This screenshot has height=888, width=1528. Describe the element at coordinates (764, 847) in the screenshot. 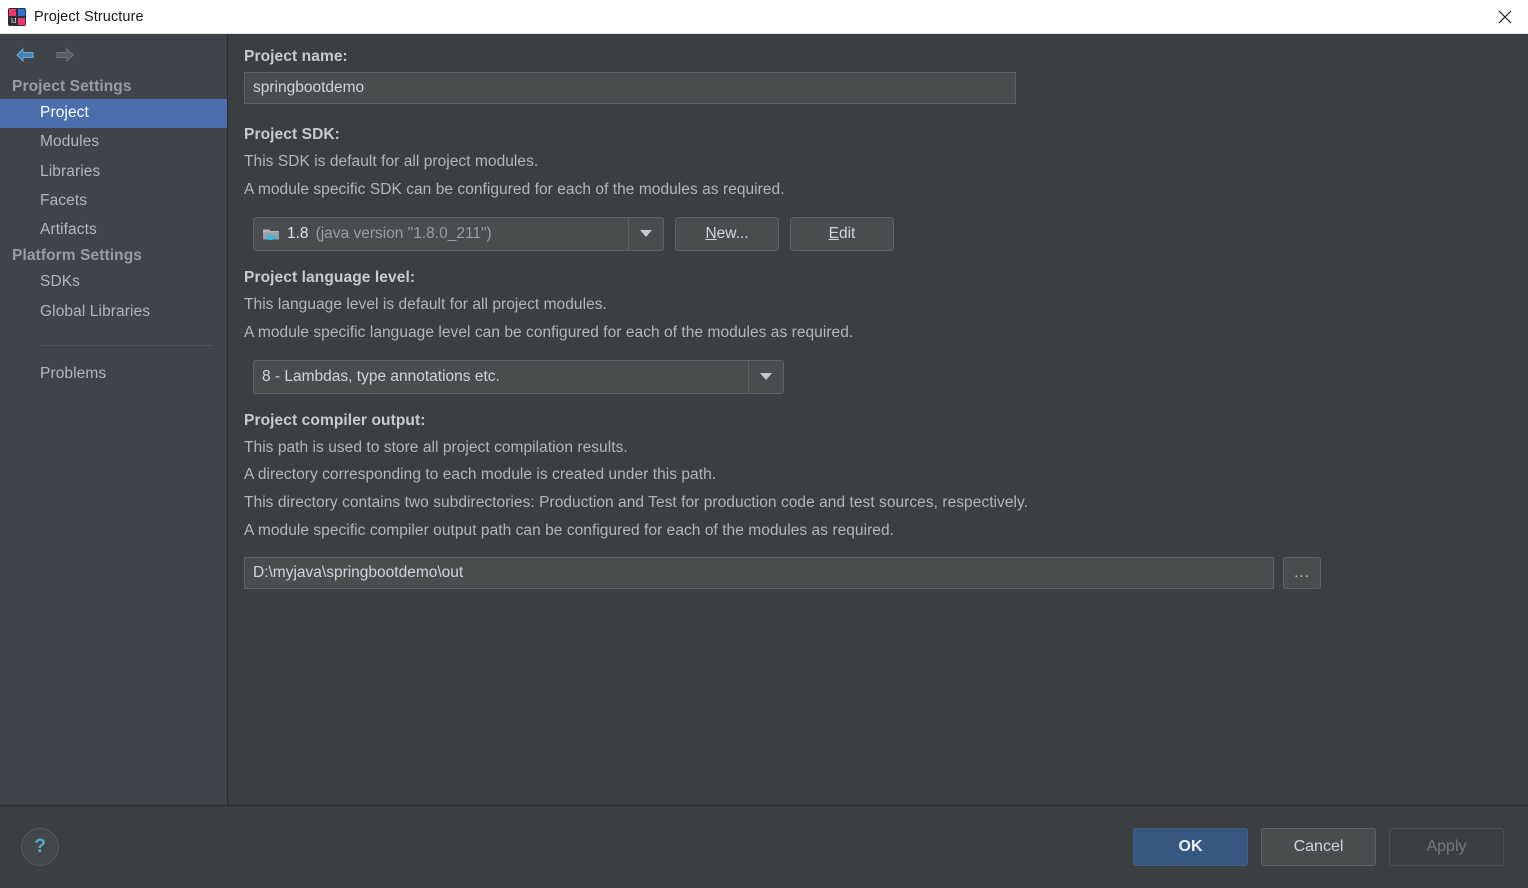

I see `dialog-footer: ? OK Cancel Apply` at that location.